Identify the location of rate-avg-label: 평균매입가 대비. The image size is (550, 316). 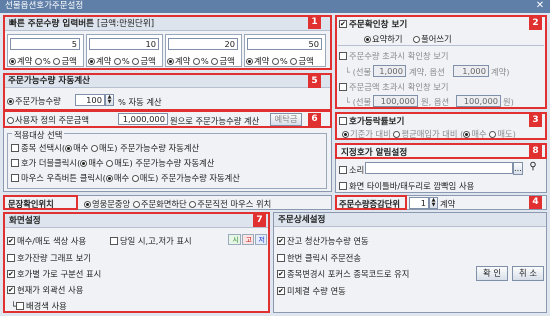
(429, 134).